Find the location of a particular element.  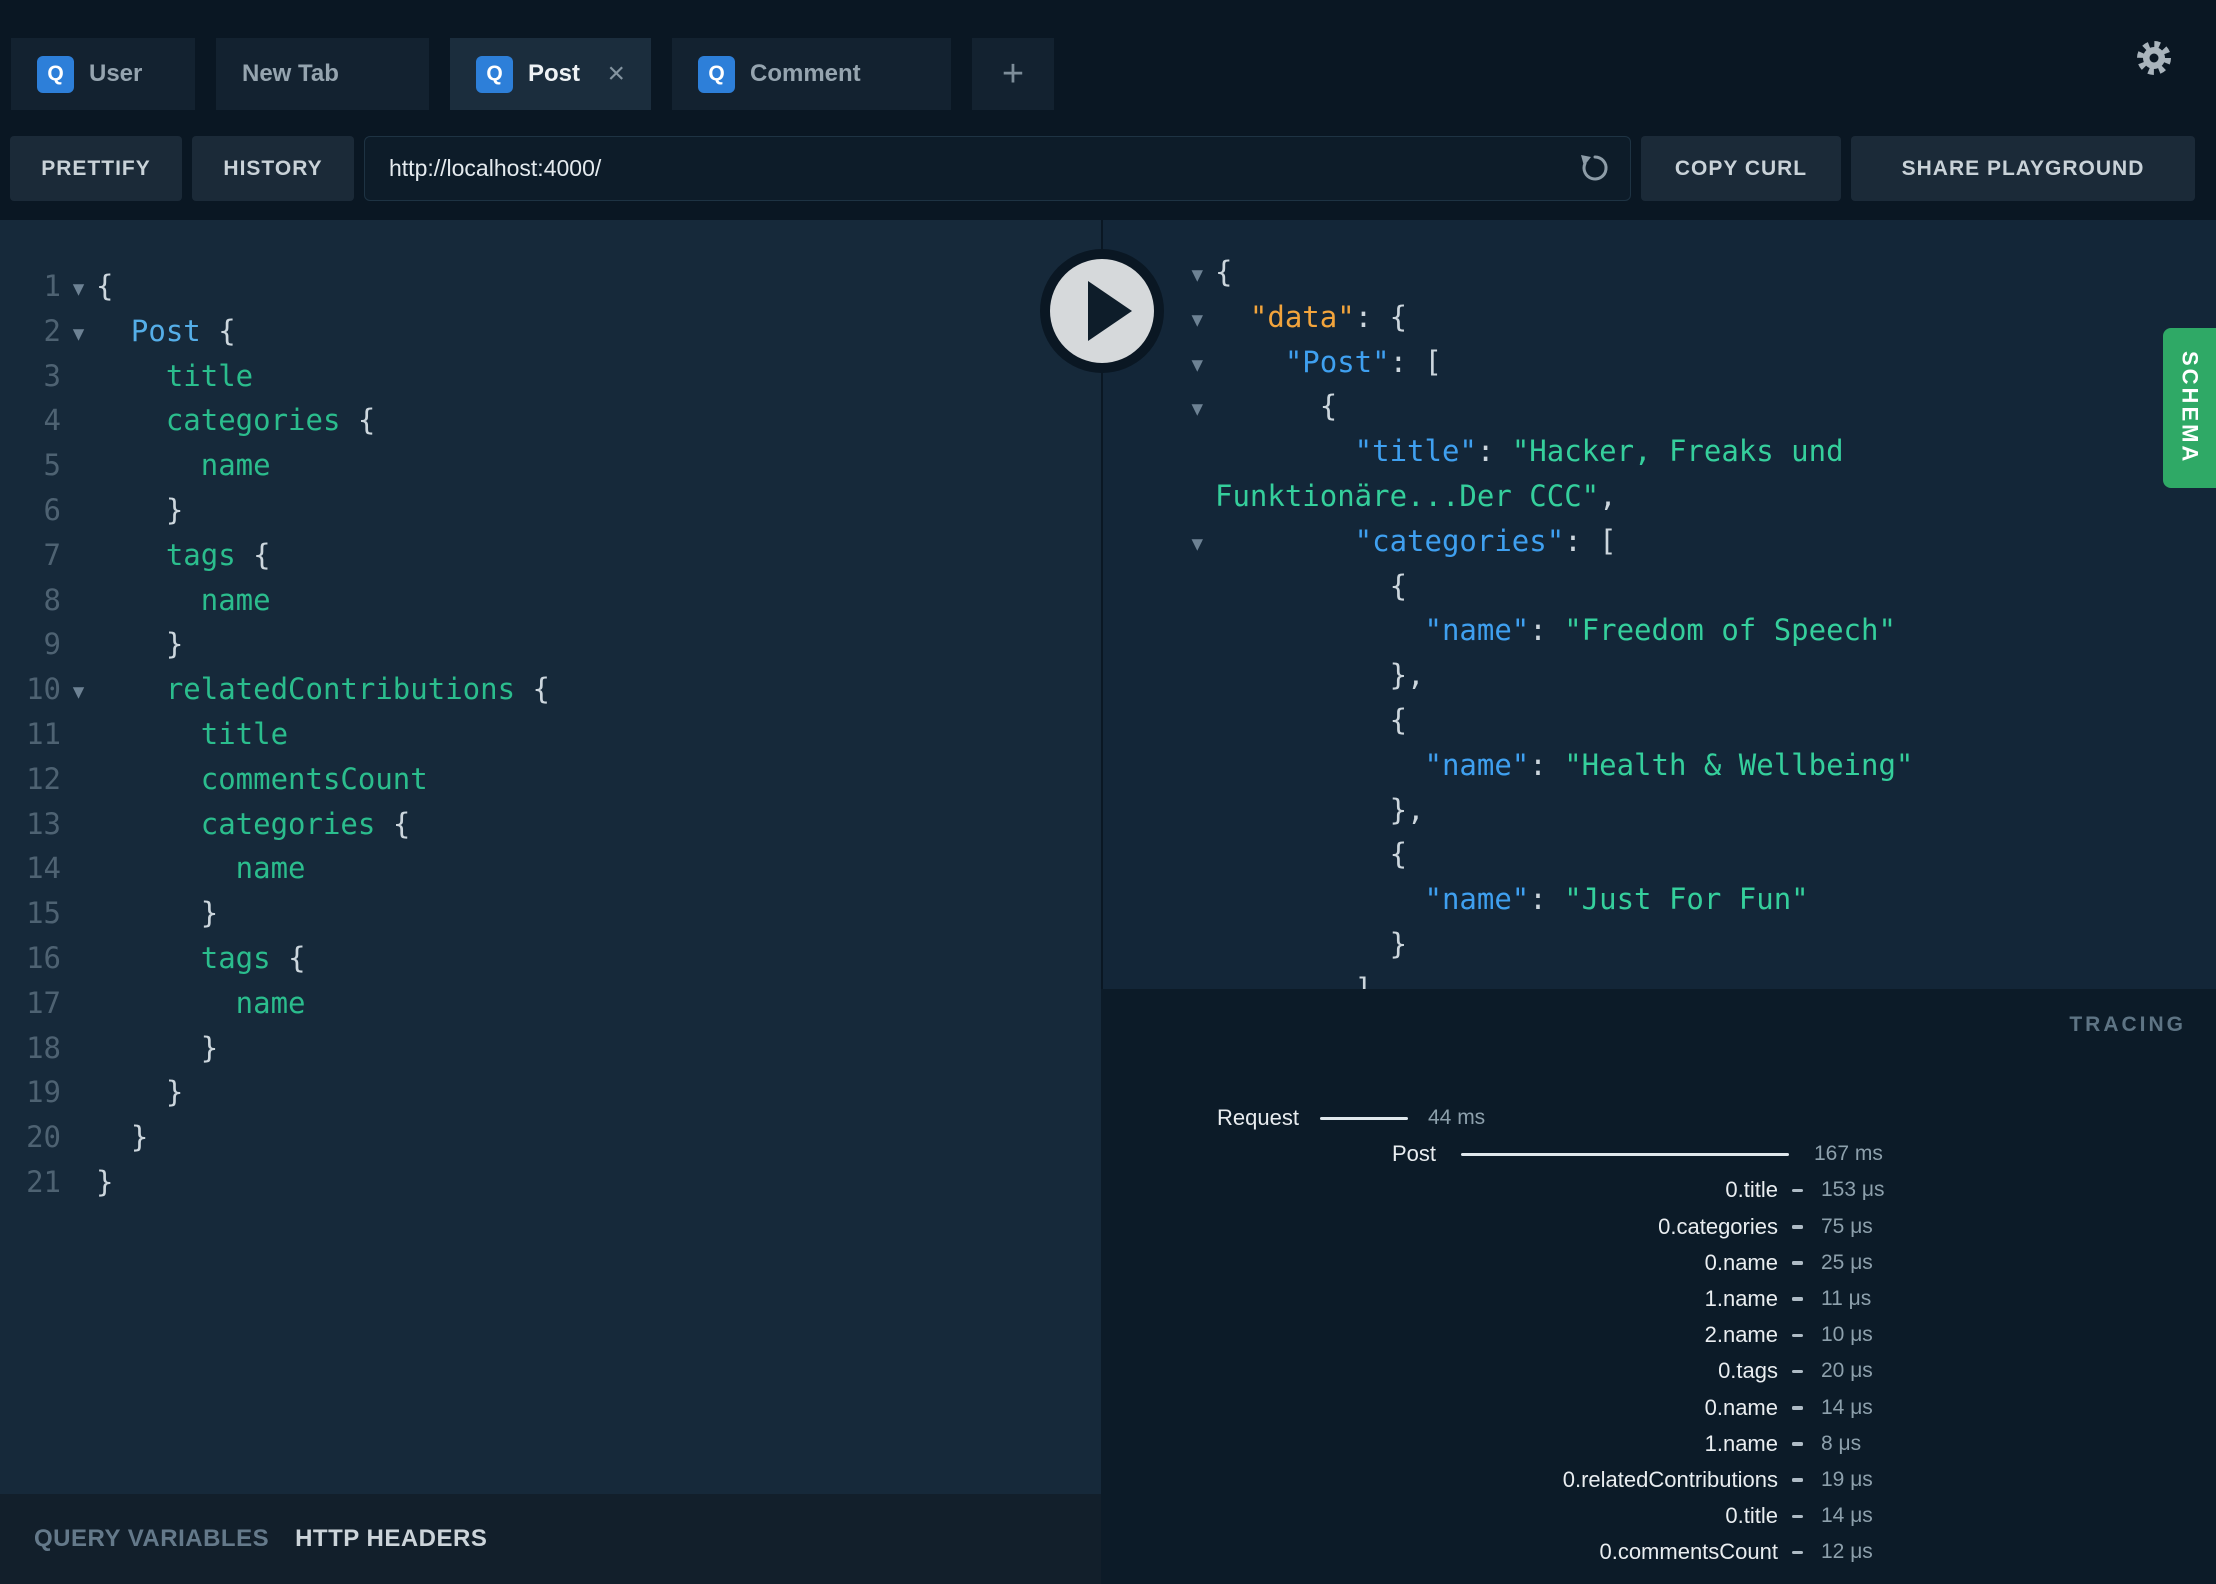

code-line: 15 } is located at coordinates (550, 913).